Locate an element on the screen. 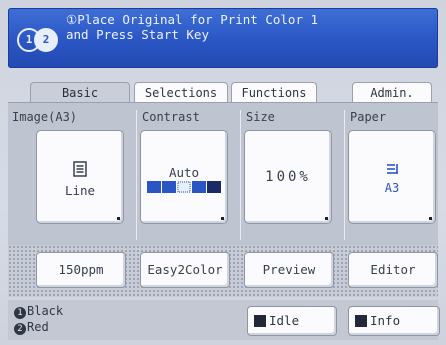 Image resolution: width=446 pixels, height=345 pixels. paper-section-label: Paper is located at coordinates (368, 117).